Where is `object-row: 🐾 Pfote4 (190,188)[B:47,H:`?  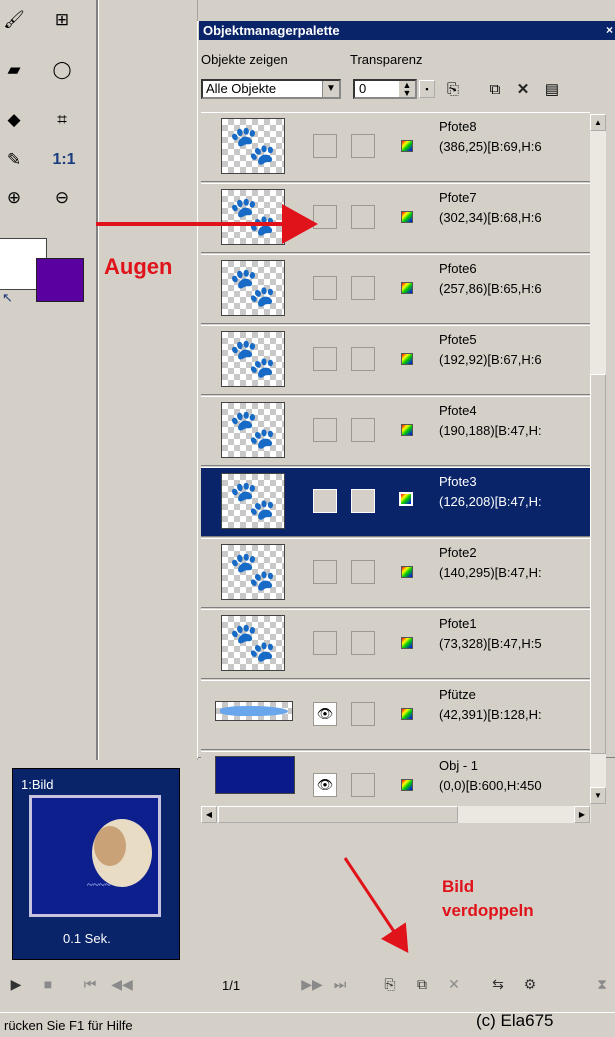
object-row: 🐾 Pfote4 (190,188)[B:47,H: is located at coordinates (395, 431).